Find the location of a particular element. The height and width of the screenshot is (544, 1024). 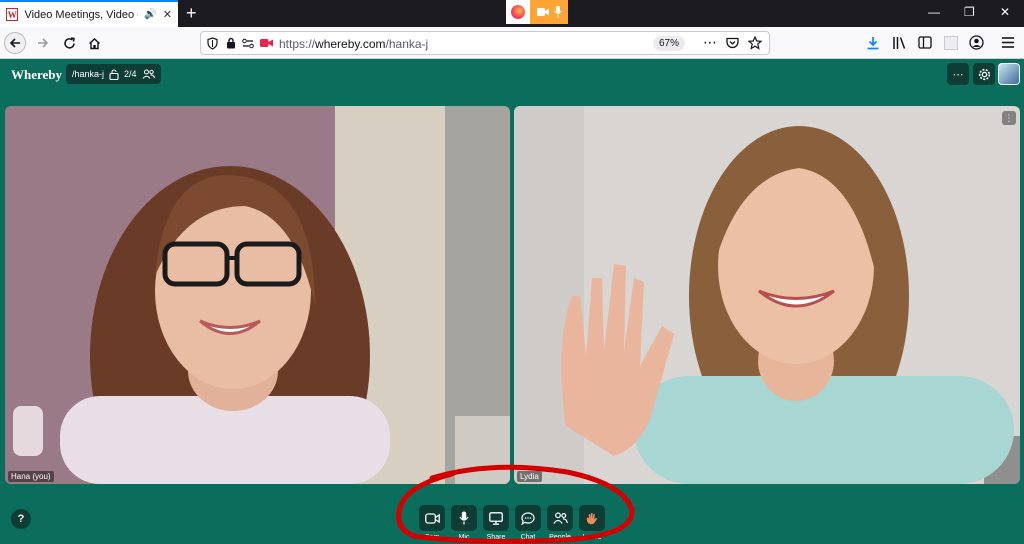

mic-control: Mic is located at coordinates (464, 523).